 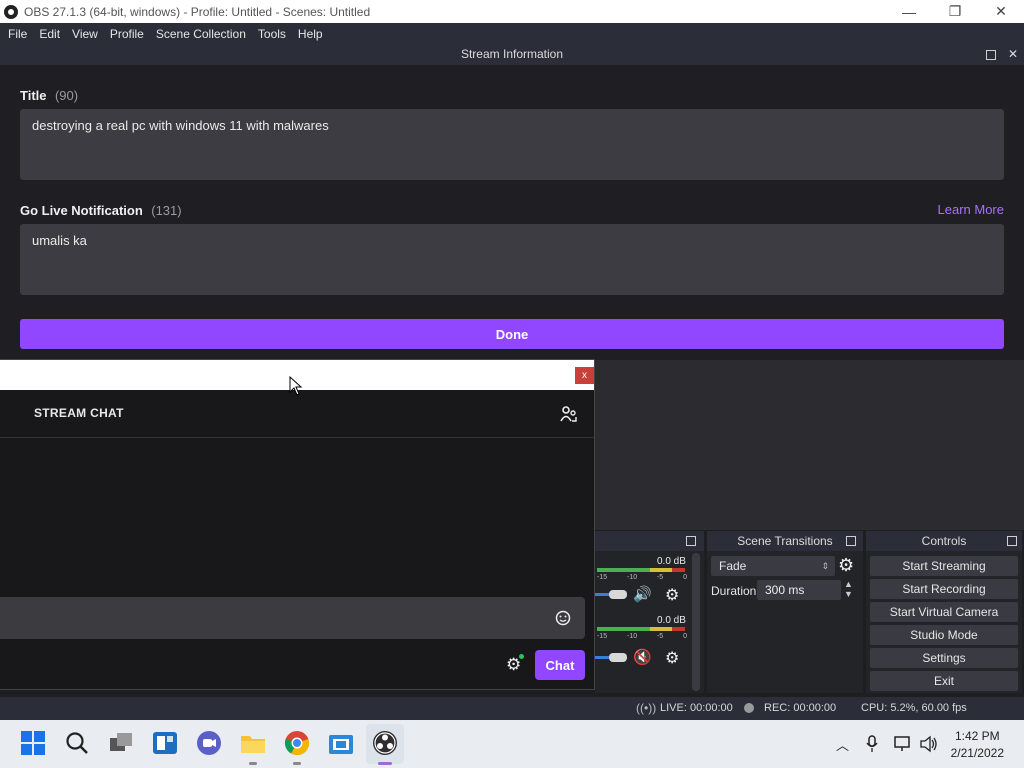 What do you see at coordinates (59, 240) in the screenshot?
I see `notification-input-value: umalis ka` at bounding box center [59, 240].